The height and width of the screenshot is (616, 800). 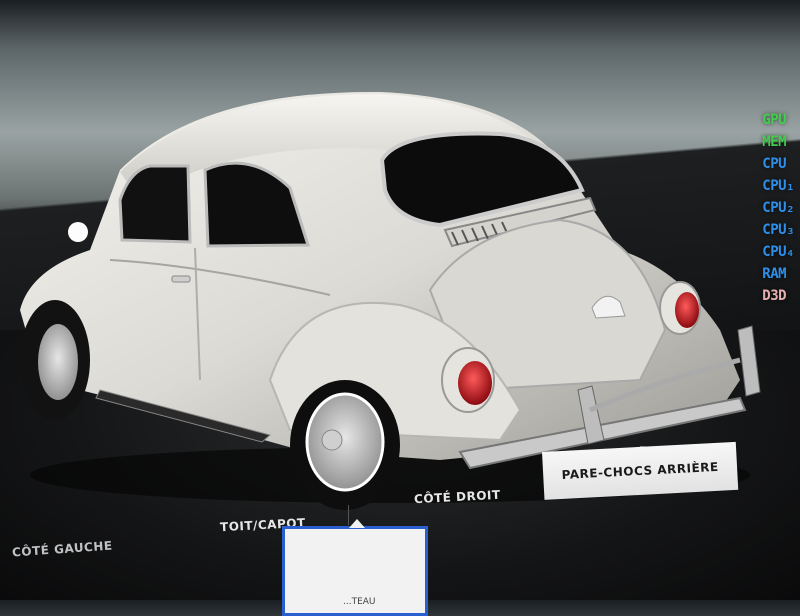 What do you see at coordinates (774, 296) in the screenshot?
I see `d3d-meter: D3D` at bounding box center [774, 296].